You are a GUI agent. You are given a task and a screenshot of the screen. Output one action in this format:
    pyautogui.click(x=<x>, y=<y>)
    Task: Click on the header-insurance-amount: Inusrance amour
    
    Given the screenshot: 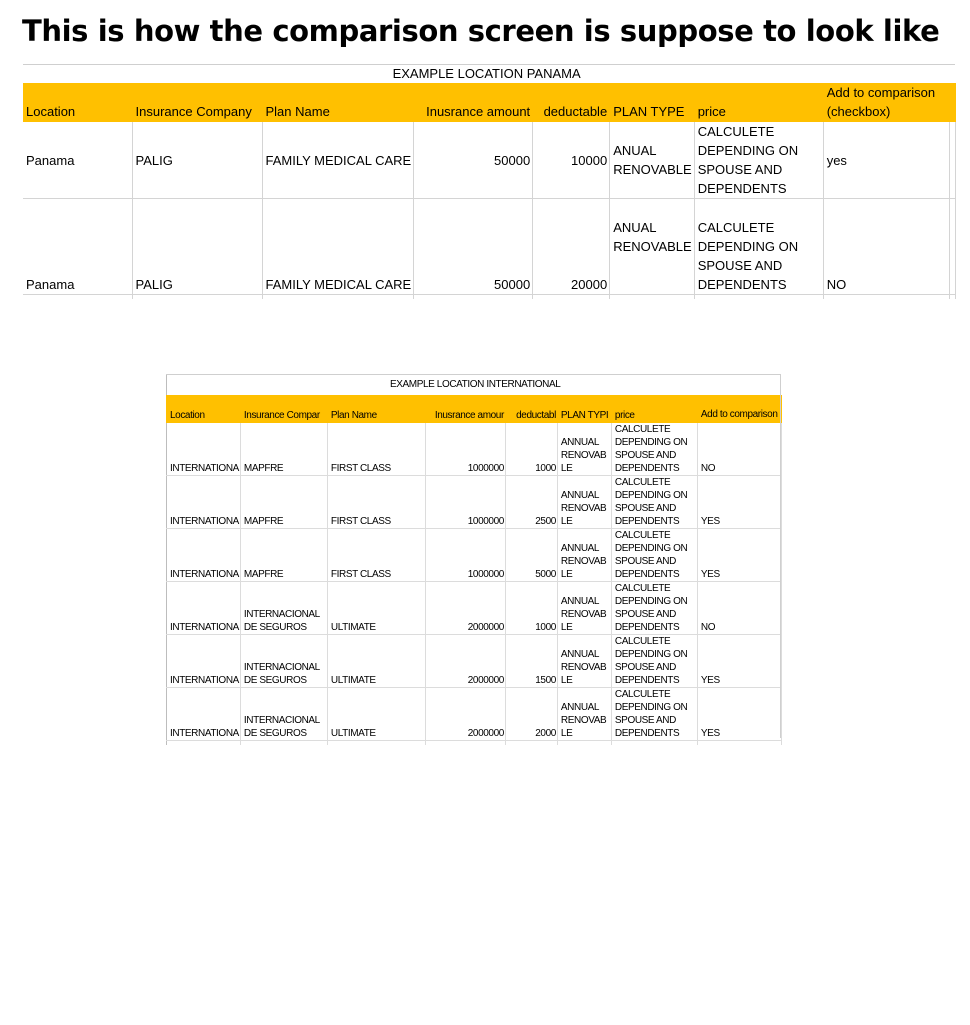 What is the action you would take?
    pyautogui.click(x=465, y=409)
    